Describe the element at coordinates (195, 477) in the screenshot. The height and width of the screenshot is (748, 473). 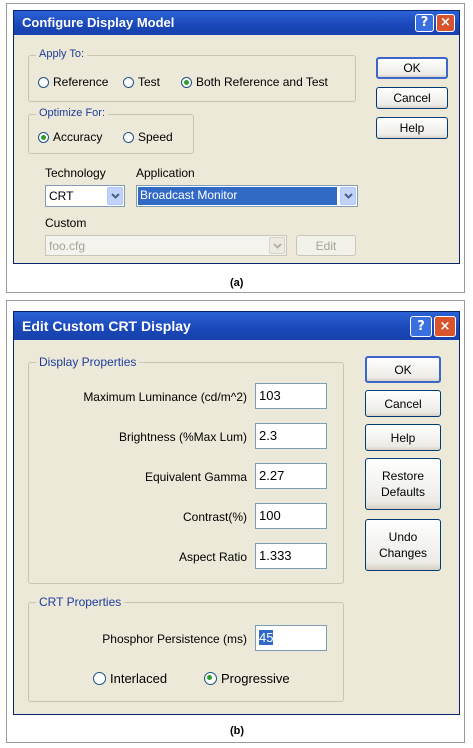
I see `equivalent-gamma-label: Equivalent Gamma` at that location.